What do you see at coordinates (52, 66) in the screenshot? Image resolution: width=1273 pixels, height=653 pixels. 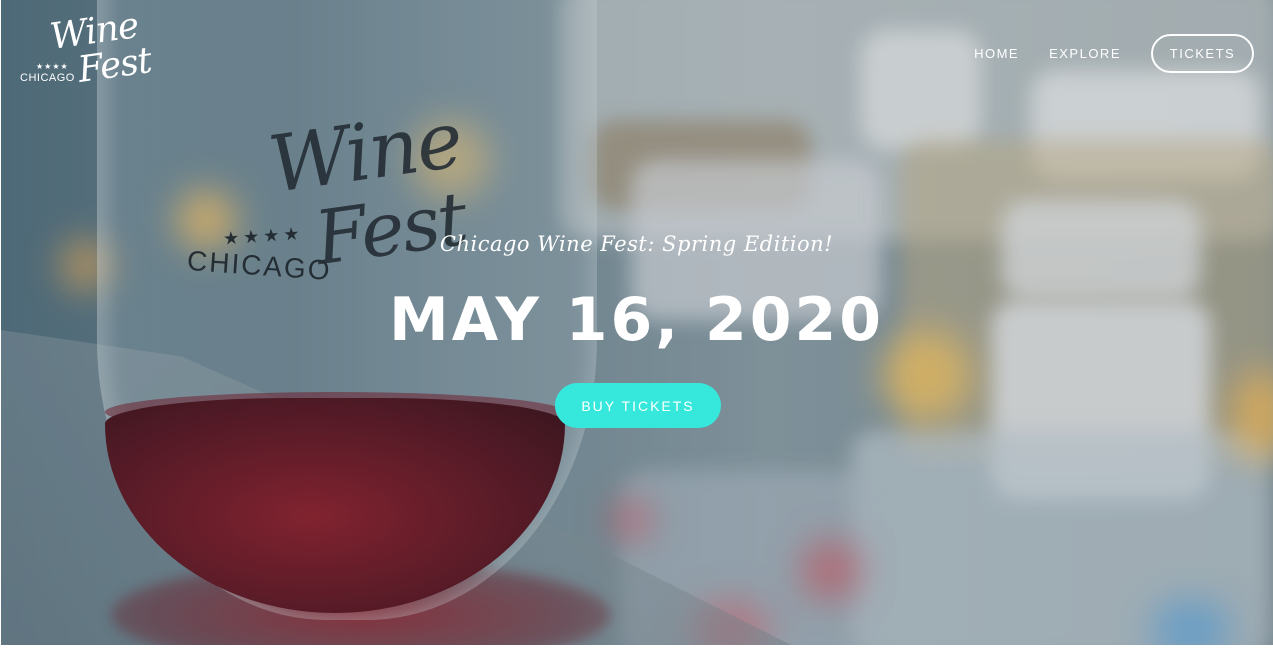 I see `logo-stars: ★★★★` at bounding box center [52, 66].